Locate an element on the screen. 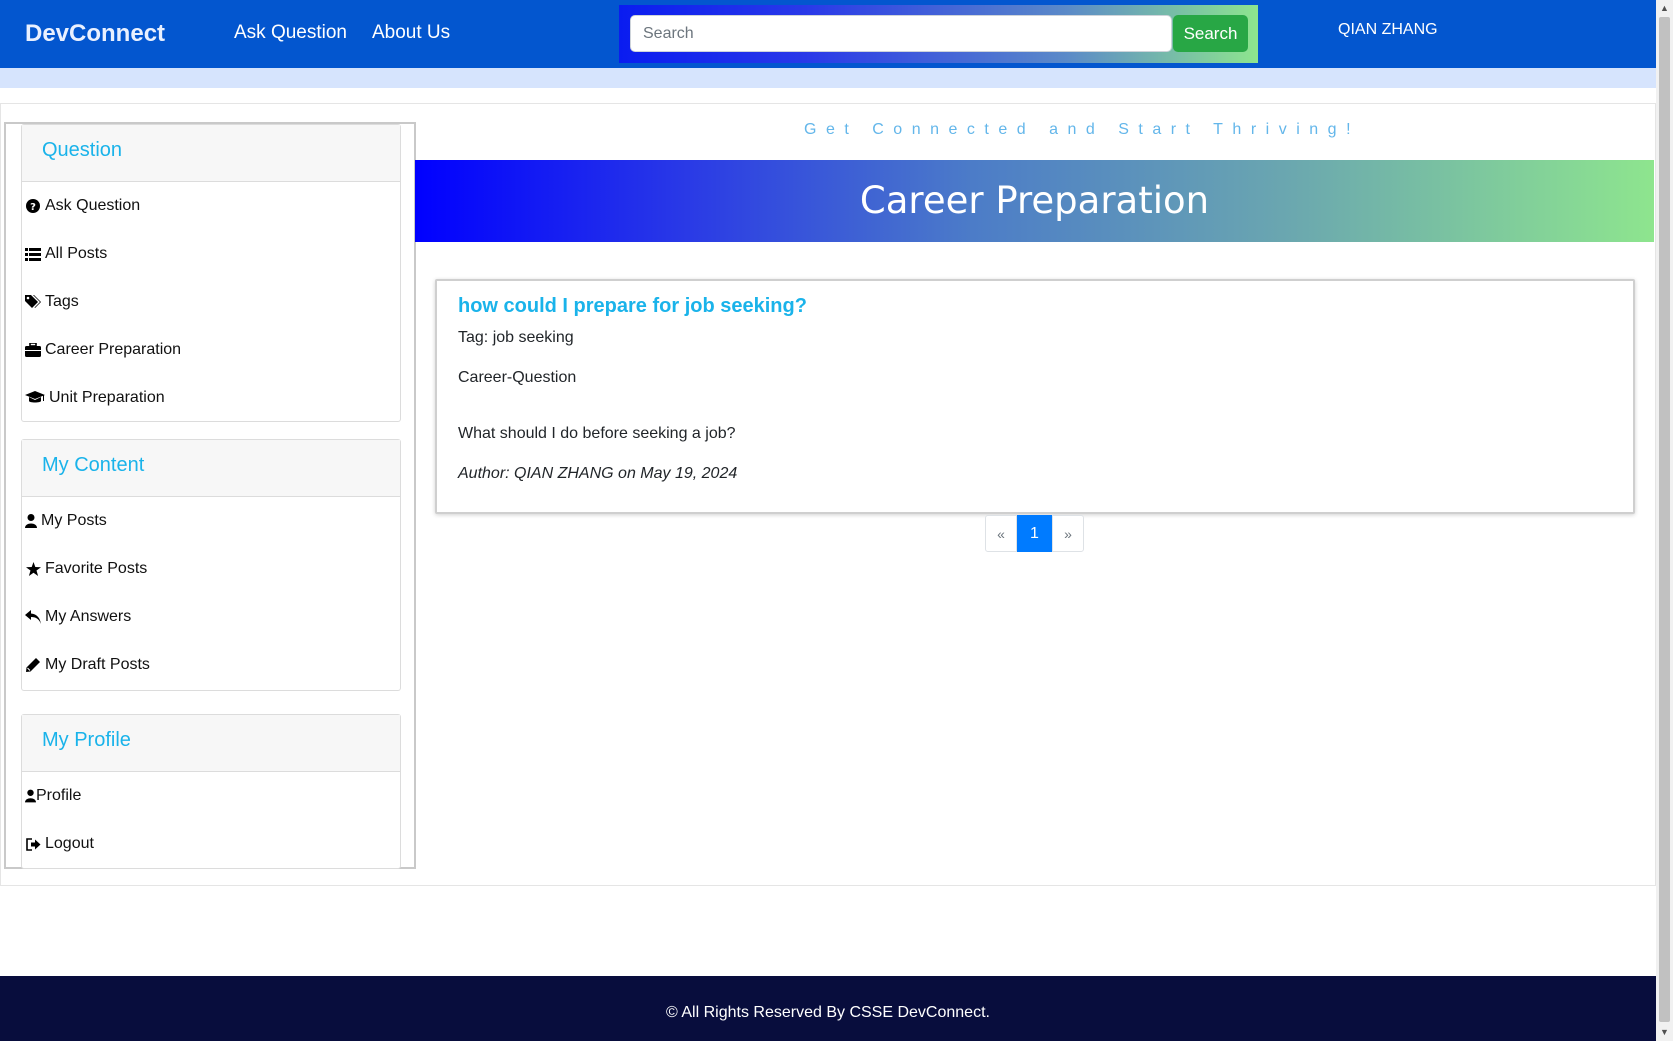  search-input is located at coordinates (901, 33).